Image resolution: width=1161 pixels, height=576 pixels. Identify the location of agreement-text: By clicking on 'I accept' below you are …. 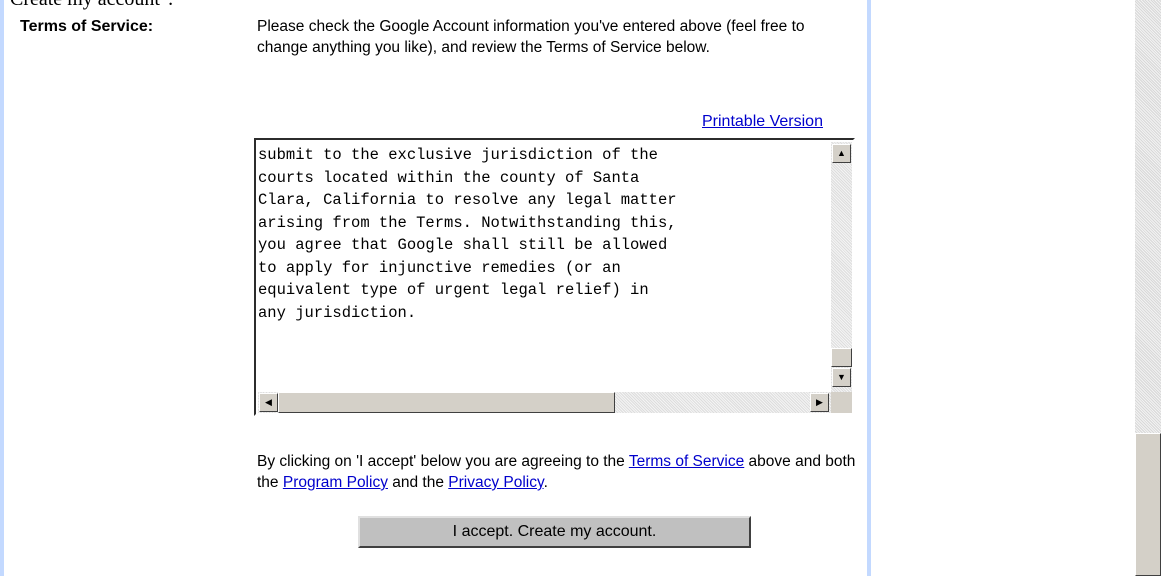
(562, 472).